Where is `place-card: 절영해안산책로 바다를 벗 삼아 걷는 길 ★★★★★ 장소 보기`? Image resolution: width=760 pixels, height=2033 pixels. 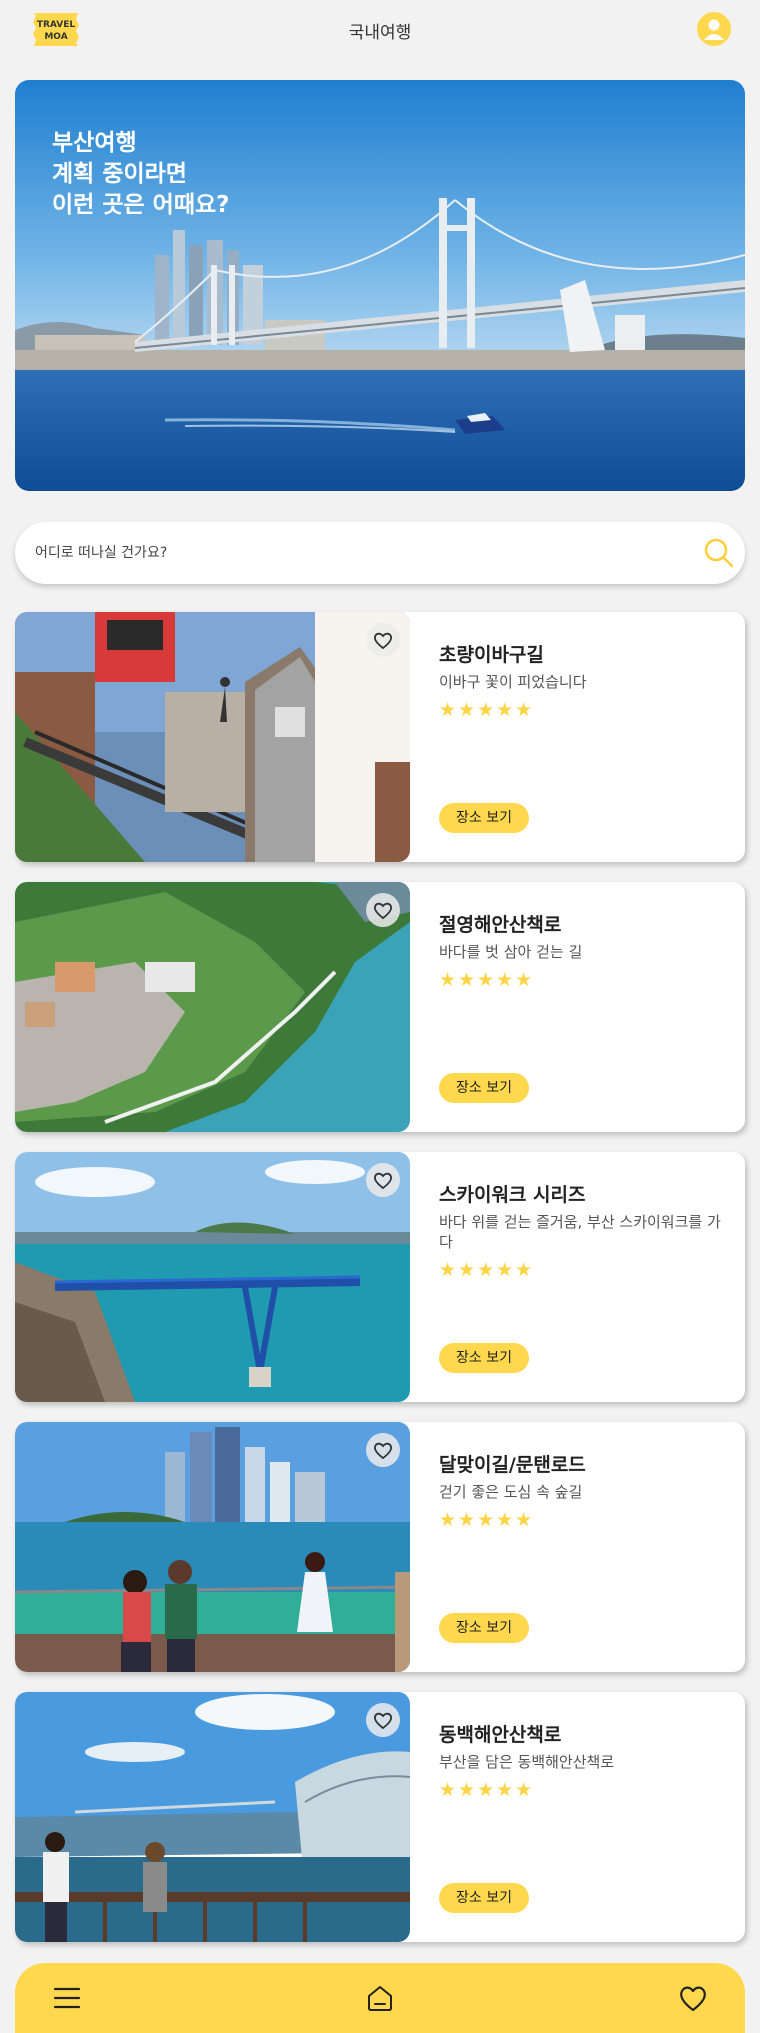 place-card: 절영해안산책로 바다를 벗 삼아 걷는 길 ★★★★★ 장소 보기 is located at coordinates (380, 1007).